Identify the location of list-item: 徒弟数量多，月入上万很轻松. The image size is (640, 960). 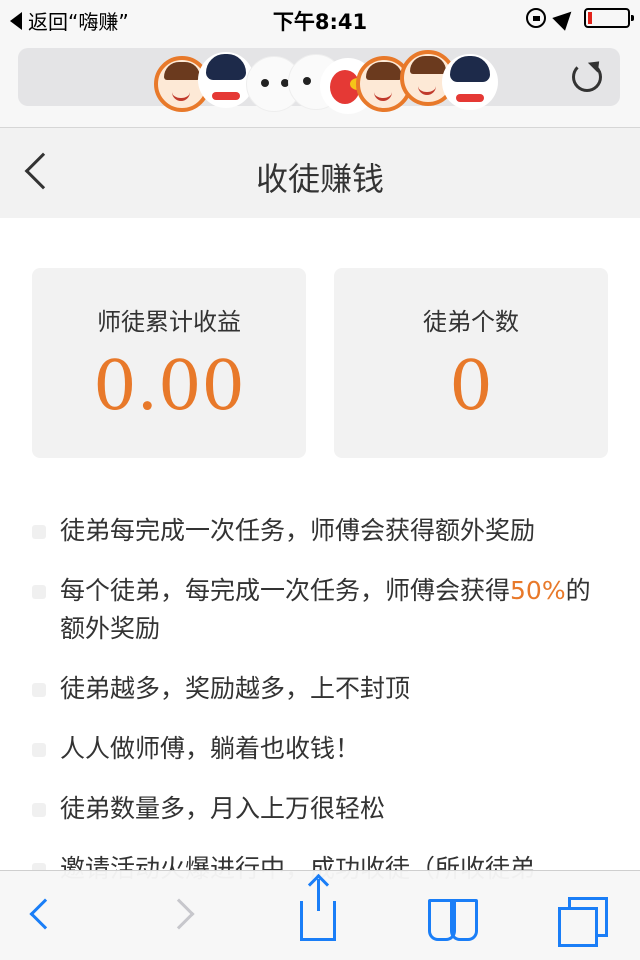
(322, 809).